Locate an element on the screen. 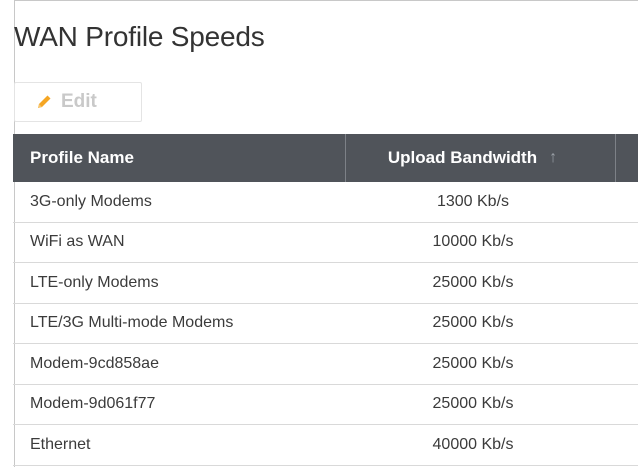 The image size is (638, 467). profile-name-cell: LTE/3G Multi-mode Modems is located at coordinates (132, 323).